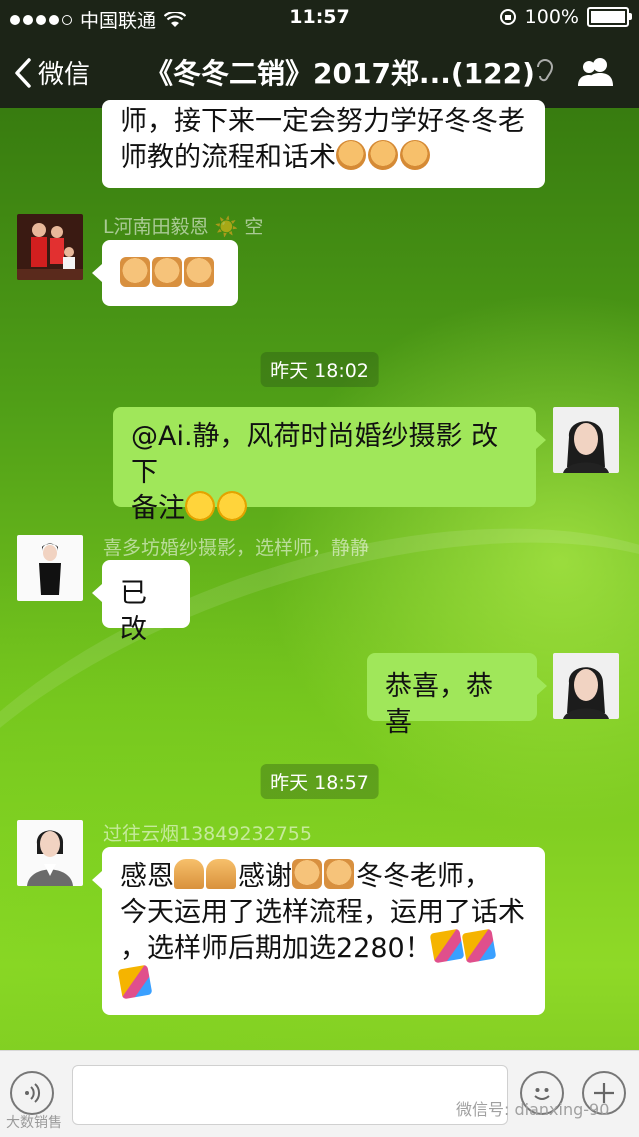 The image size is (639, 1137). Describe the element at coordinates (423, 876) in the screenshot. I see `message-text: 冬冬老师，` at that location.